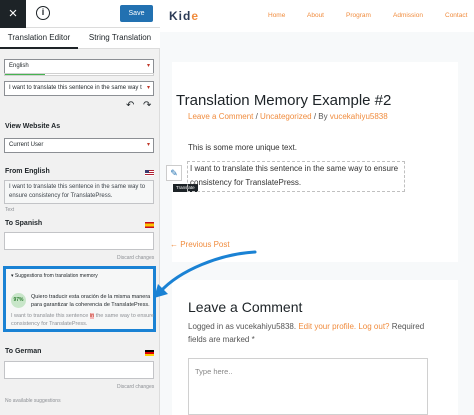 This screenshot has height=415, width=474. I want to click on spanish-translation-input, so click(79, 241).